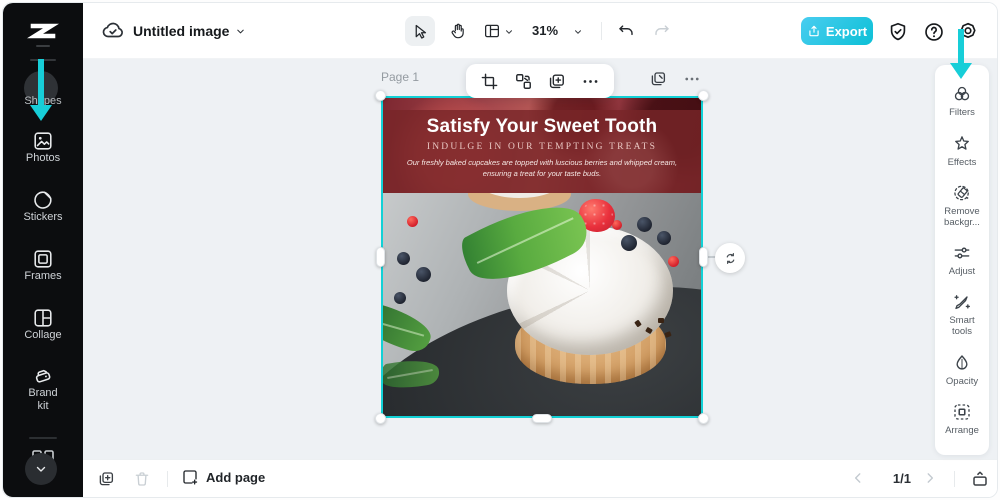  What do you see at coordinates (412, 221) in the screenshot?
I see `currant` at bounding box center [412, 221].